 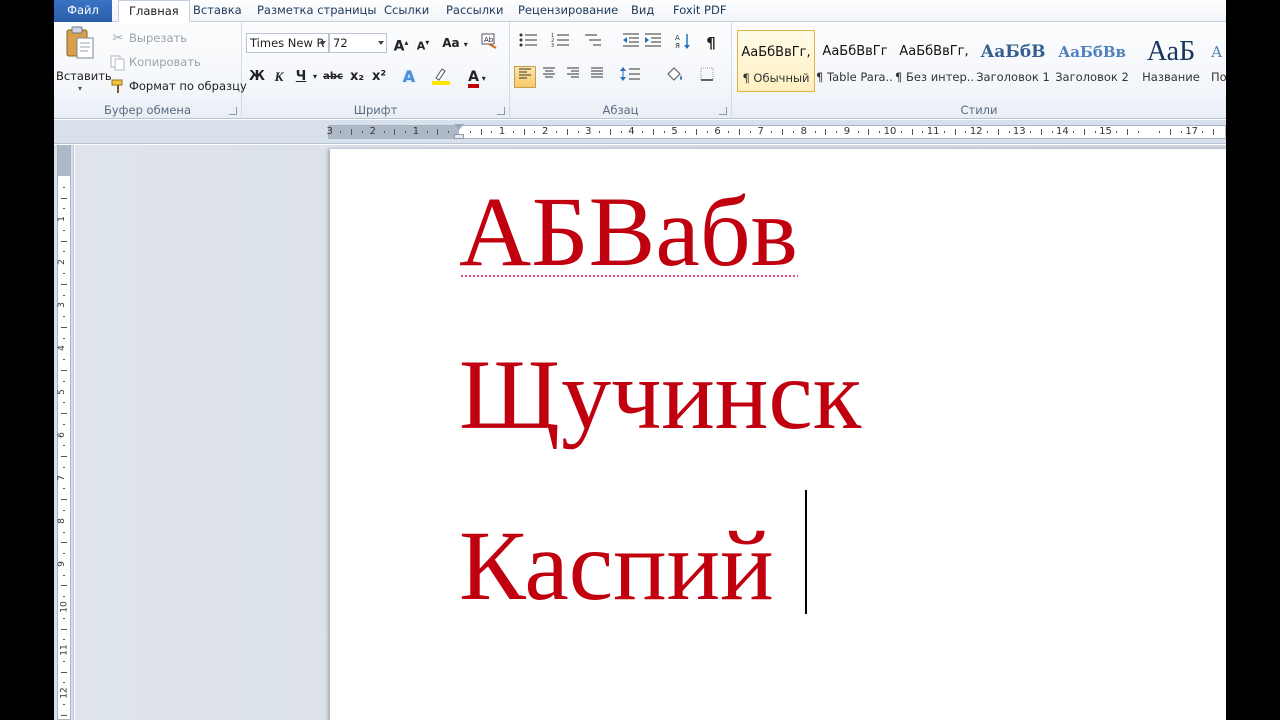 What do you see at coordinates (80, 42) in the screenshot?
I see `paste-icon` at bounding box center [80, 42].